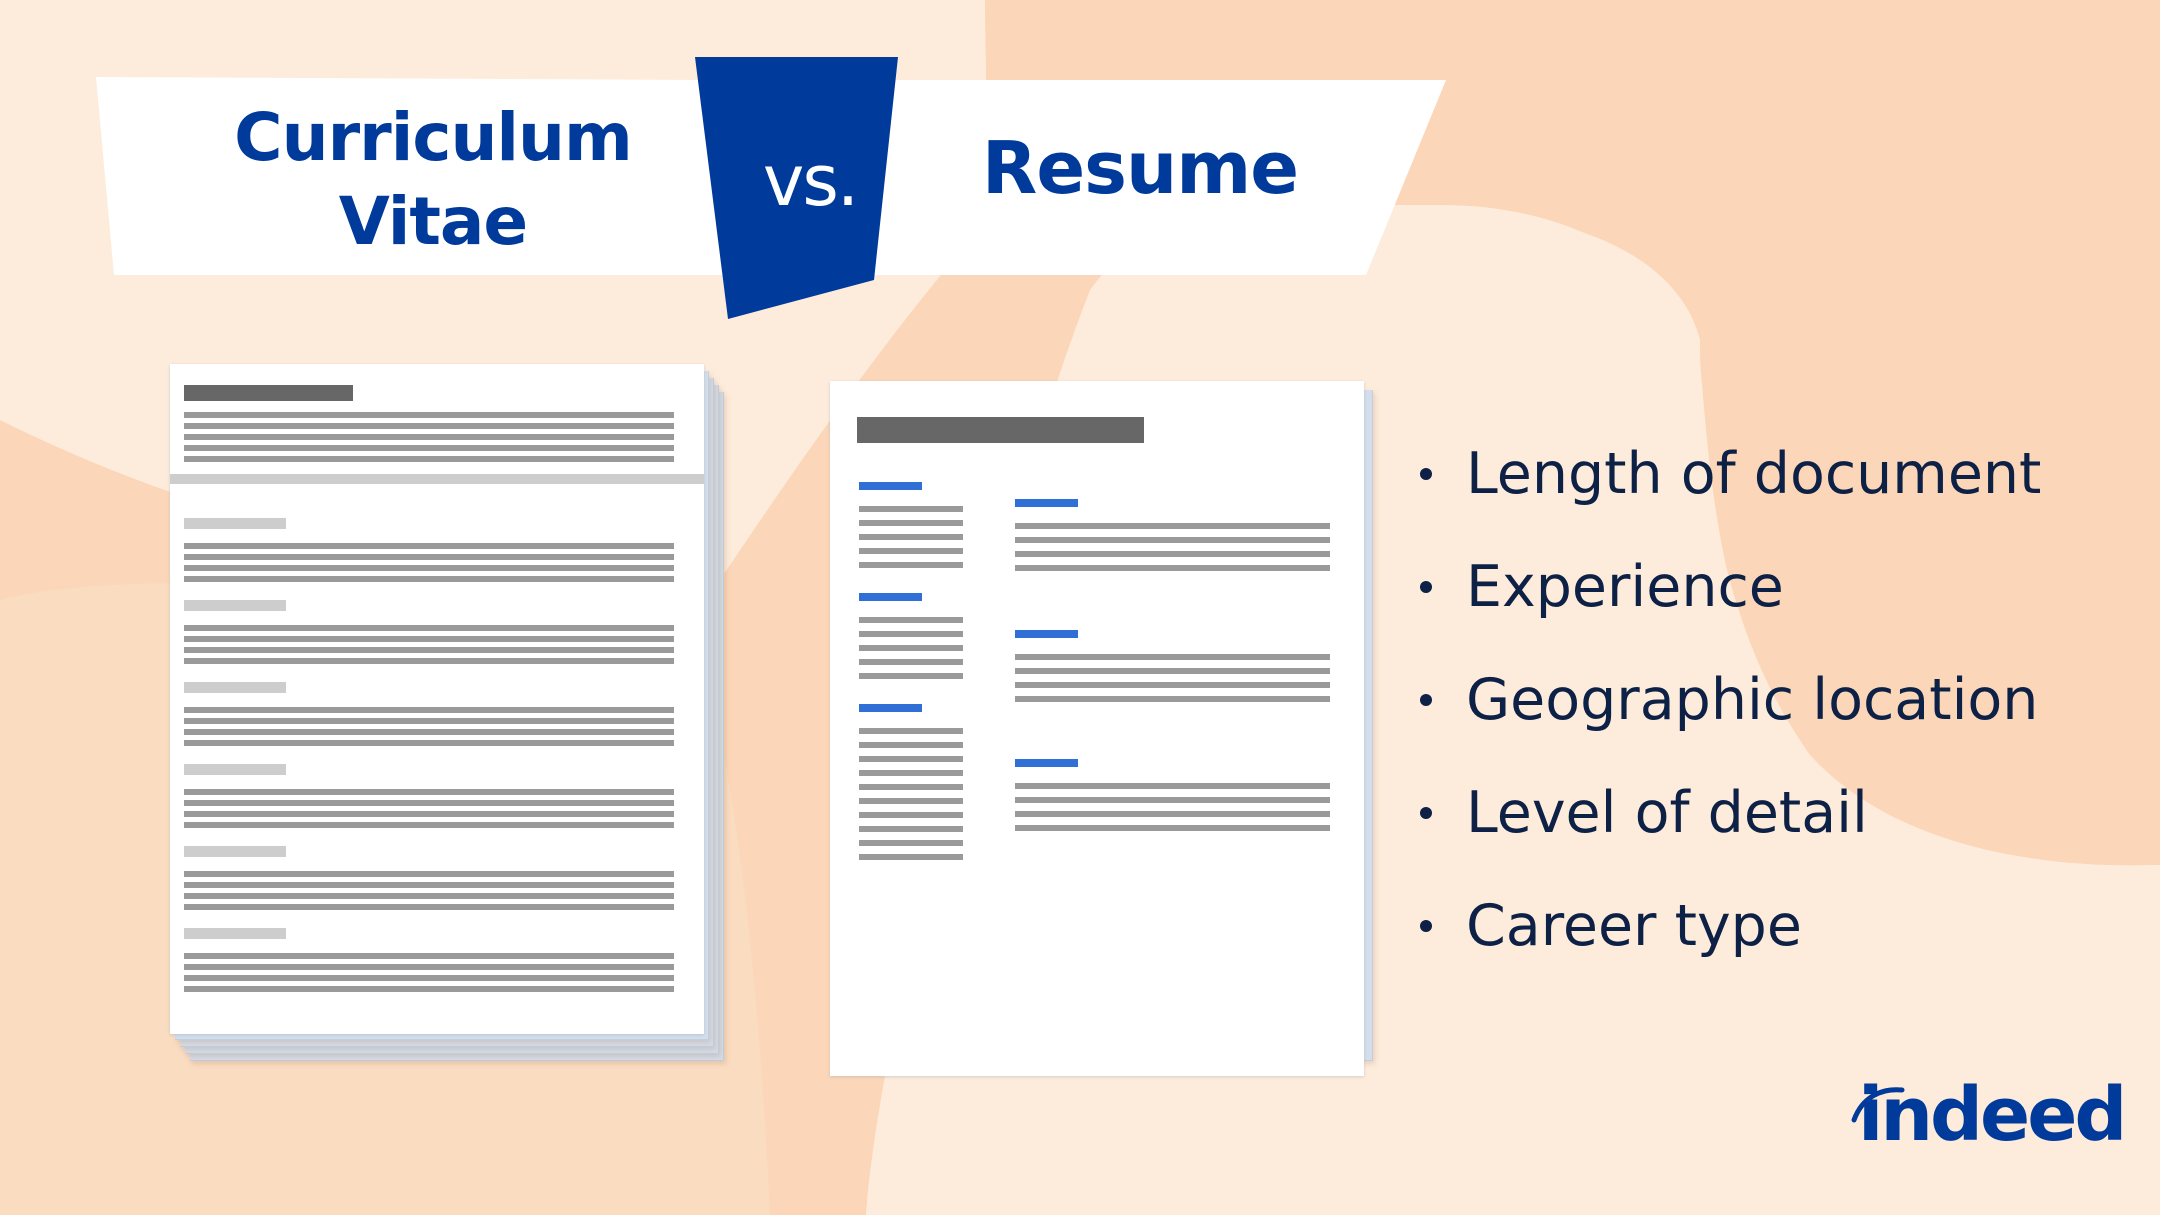  What do you see at coordinates (1140, 168) in the screenshot?
I see `resume-title: Resume` at bounding box center [1140, 168].